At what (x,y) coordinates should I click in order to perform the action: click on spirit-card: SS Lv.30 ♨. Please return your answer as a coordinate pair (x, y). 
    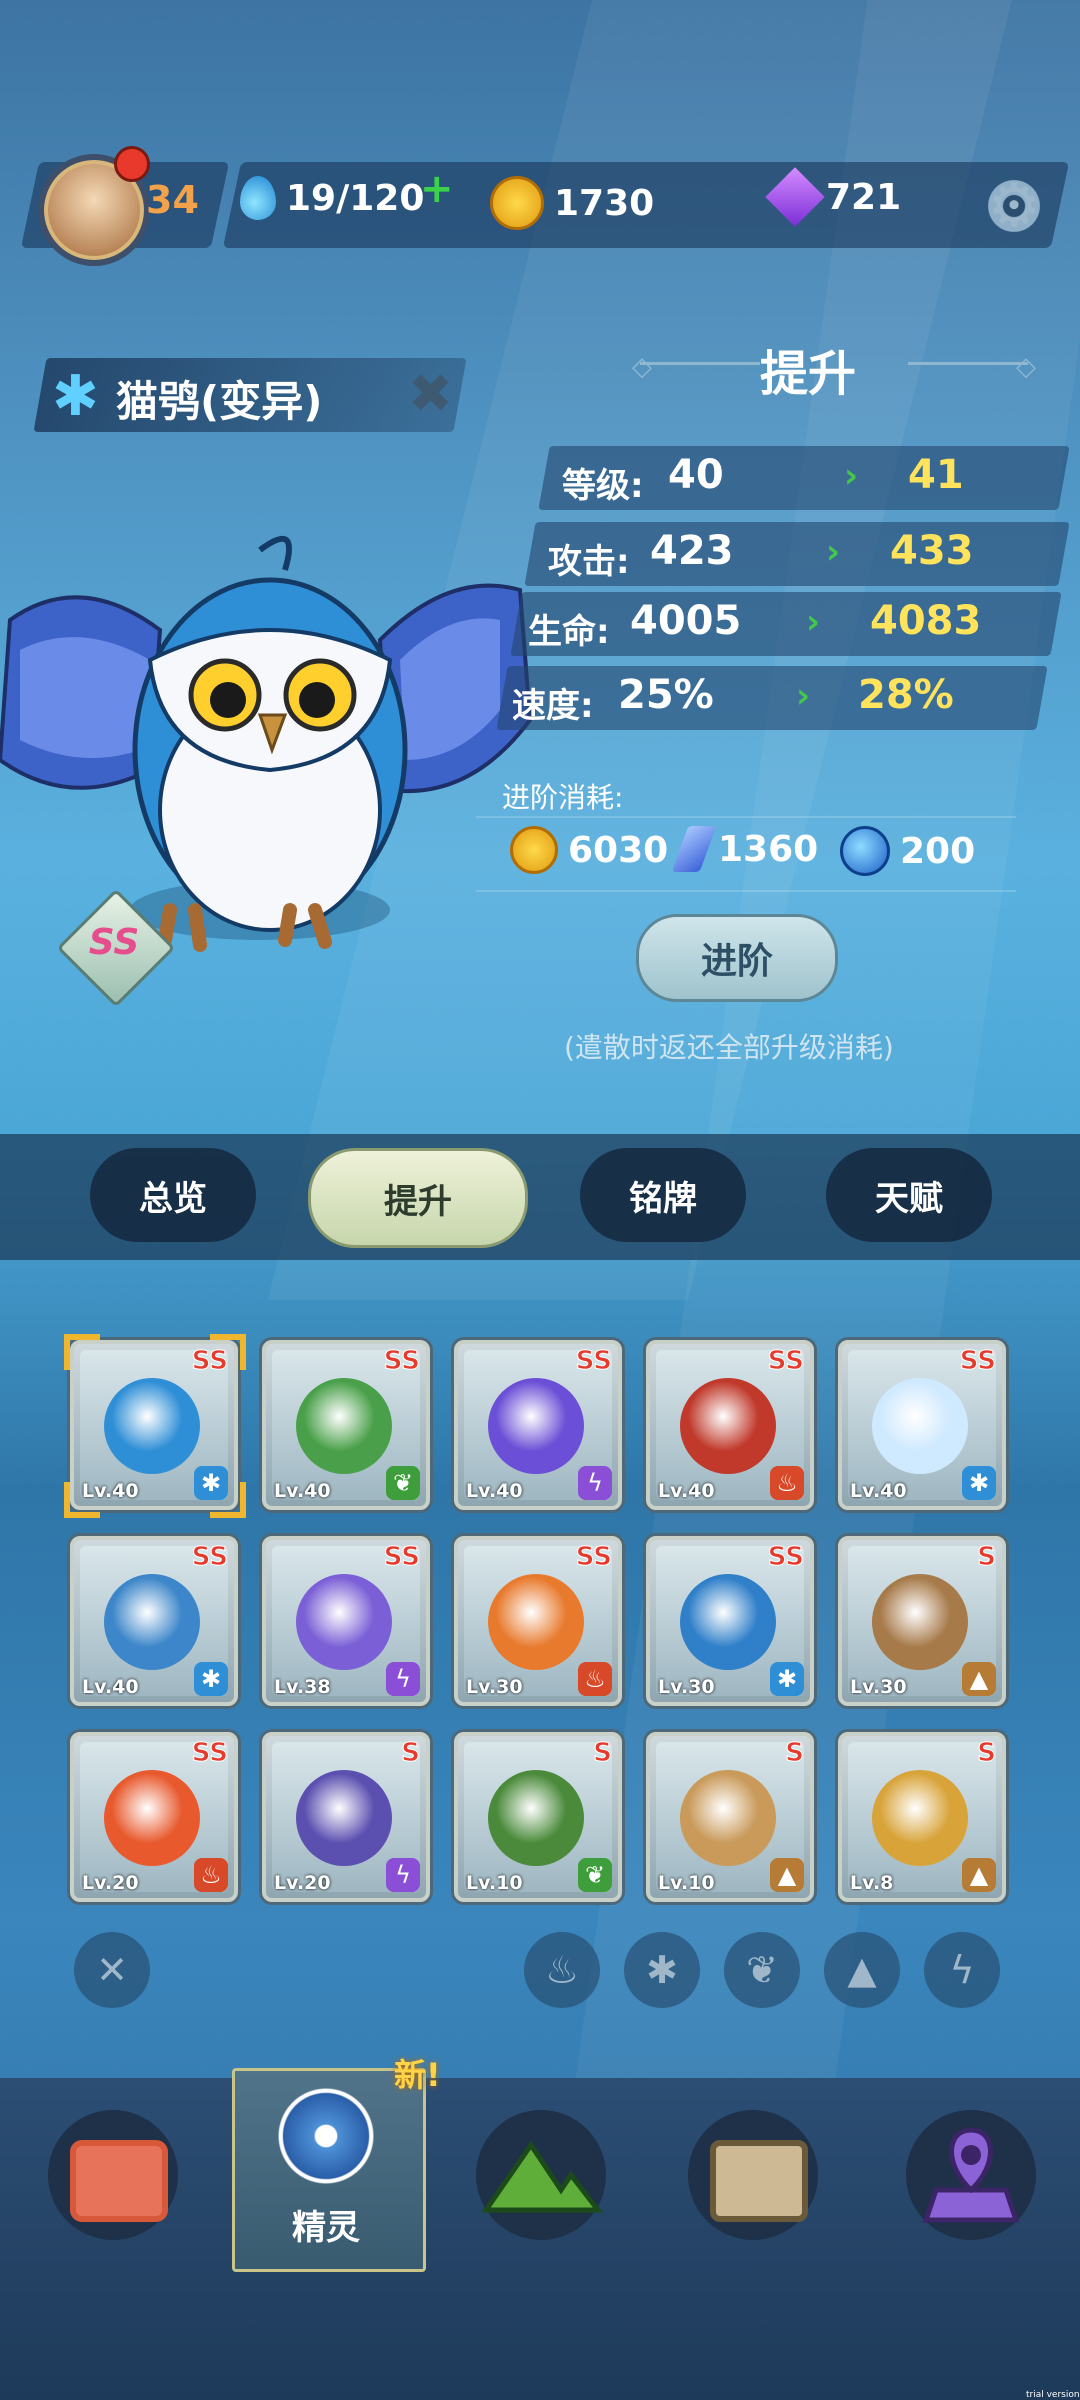
    Looking at the image, I should click on (538, 1621).